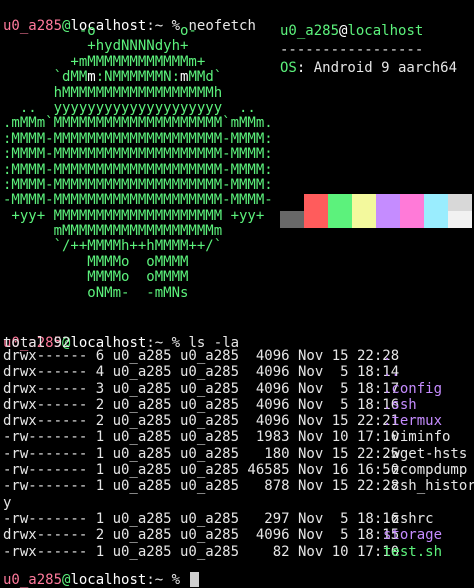 The image size is (474, 588). I want to click on title-user: u0_a285, so click(310, 31).